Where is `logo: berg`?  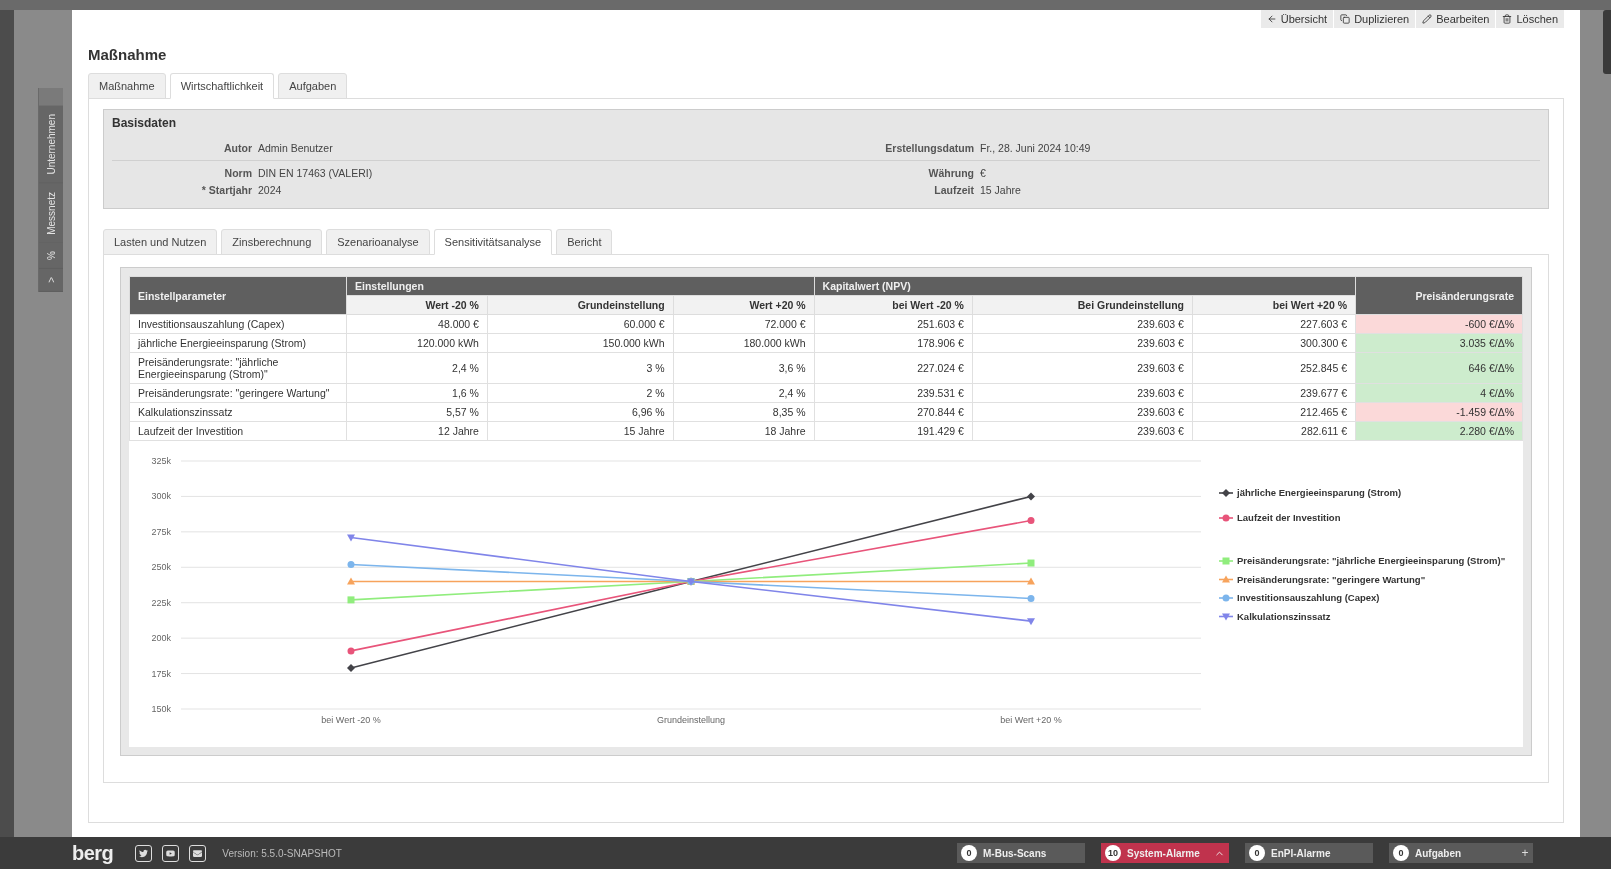 logo: berg is located at coordinates (93, 853).